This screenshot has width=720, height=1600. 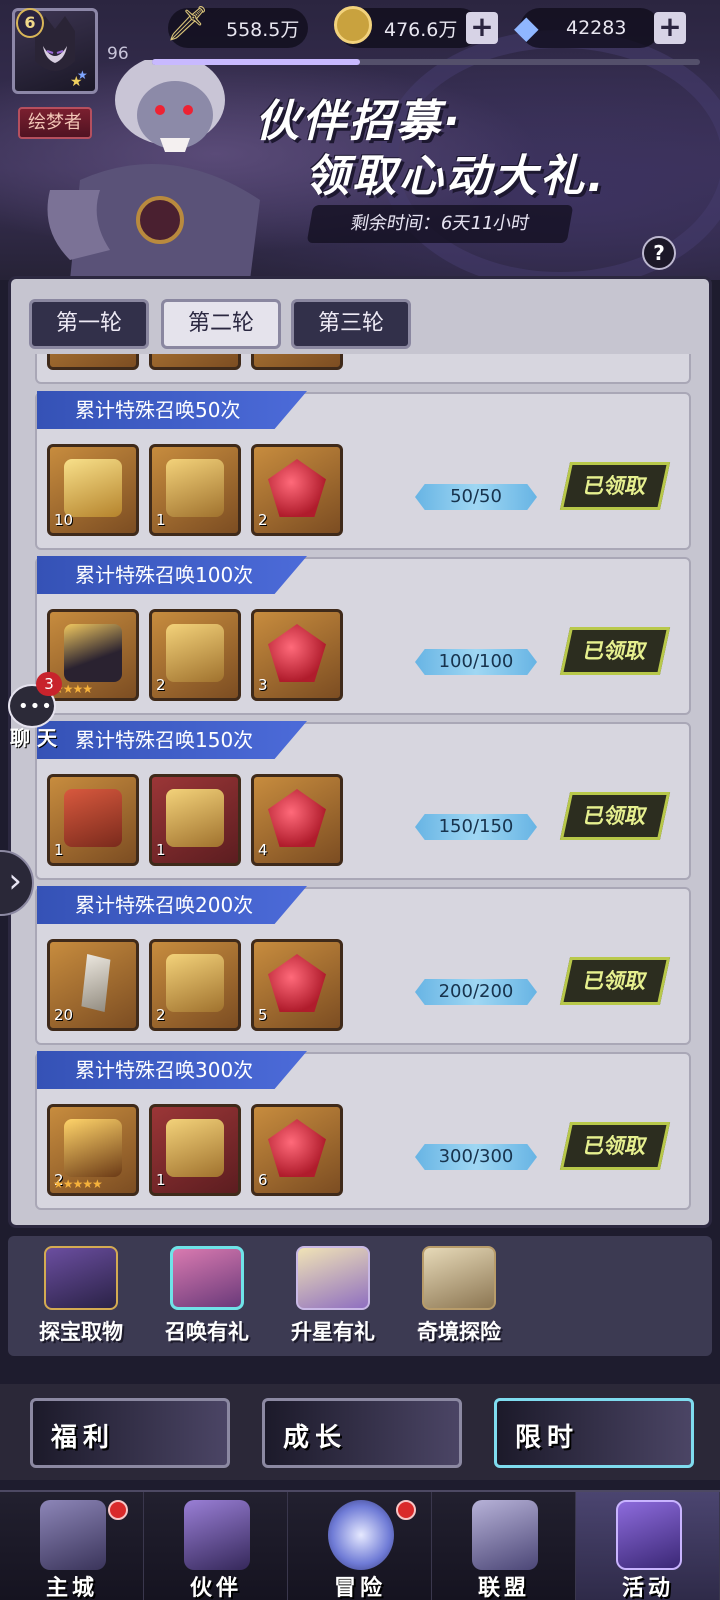 I want to click on category-limited: 限时, so click(x=594, y=1433).